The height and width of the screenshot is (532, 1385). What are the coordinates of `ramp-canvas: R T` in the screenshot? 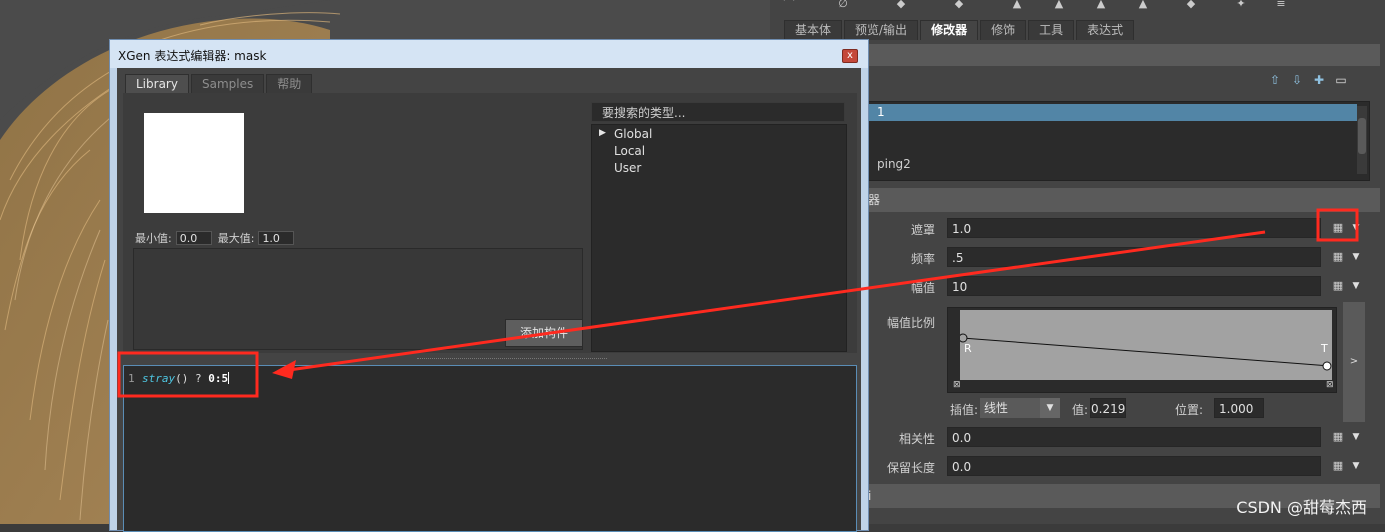 It's located at (1145, 345).